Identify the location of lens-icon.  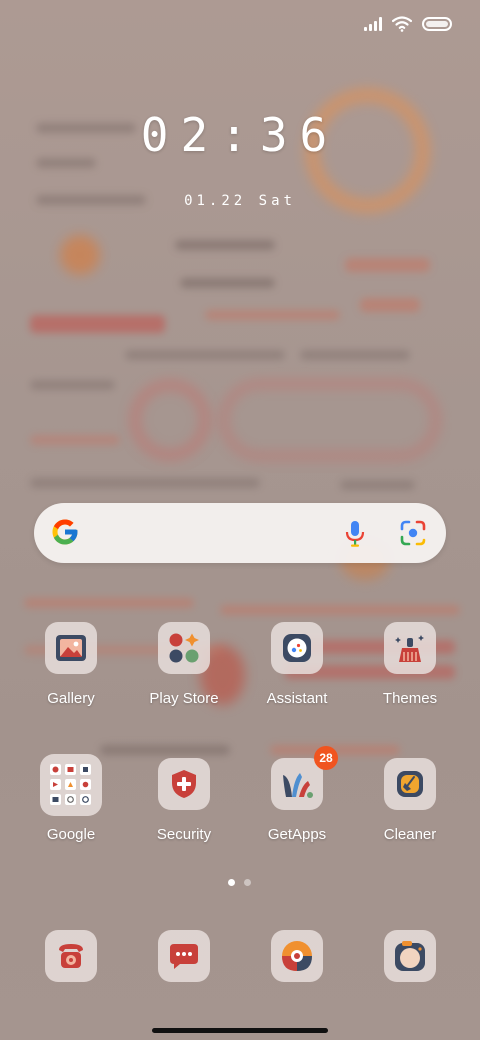
(413, 533).